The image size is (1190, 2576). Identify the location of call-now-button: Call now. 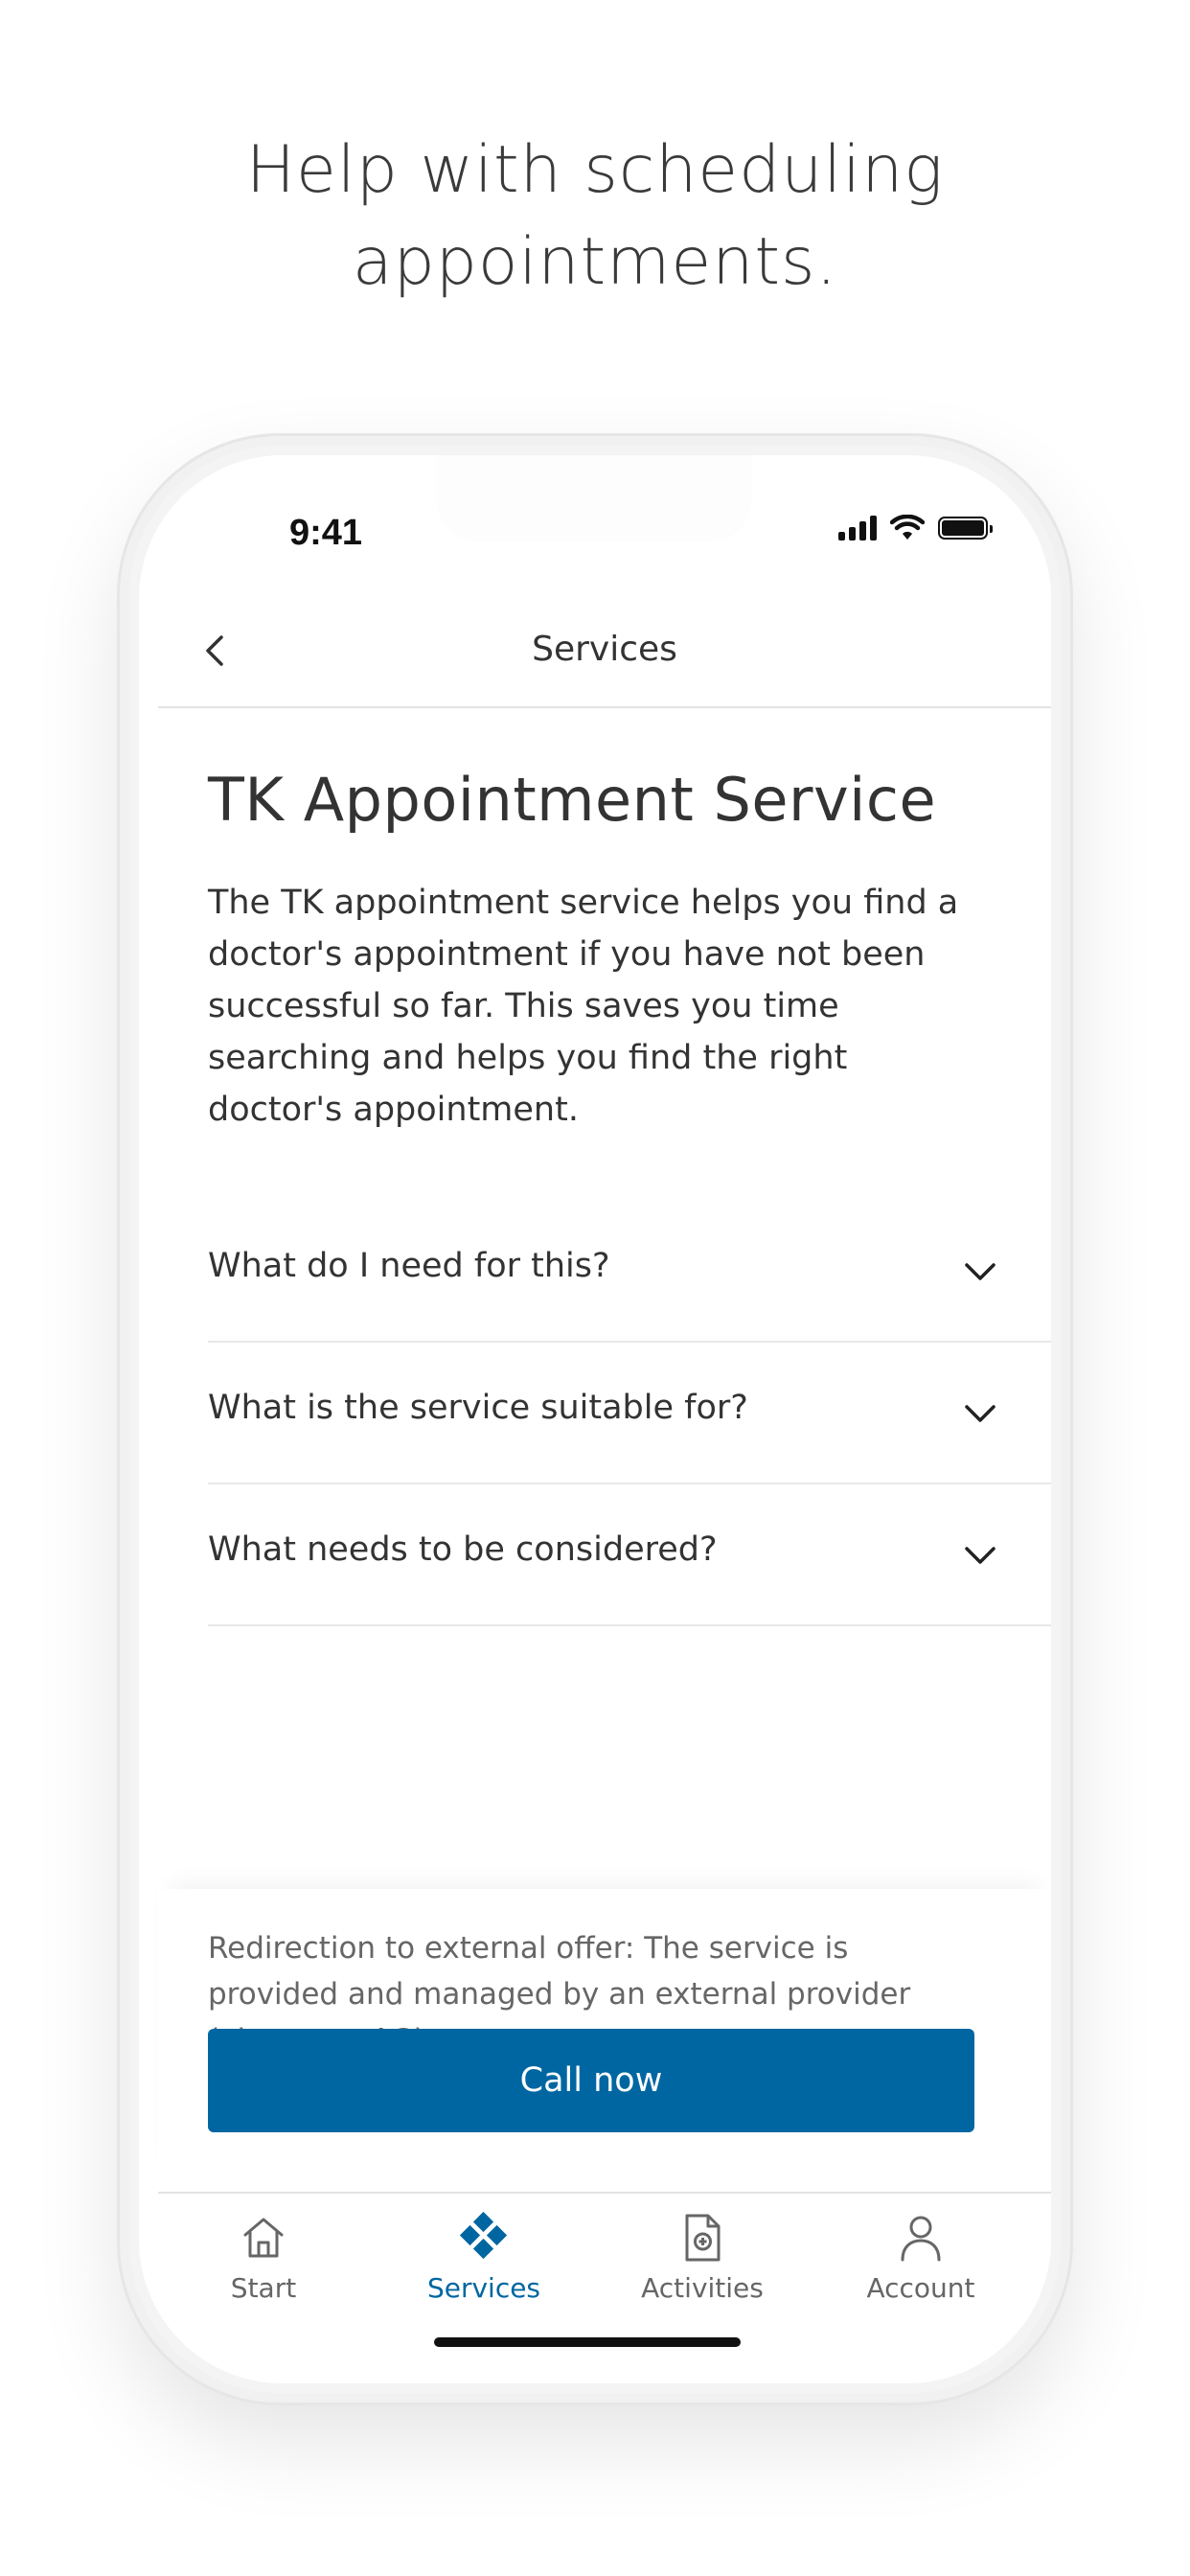
(591, 2080).